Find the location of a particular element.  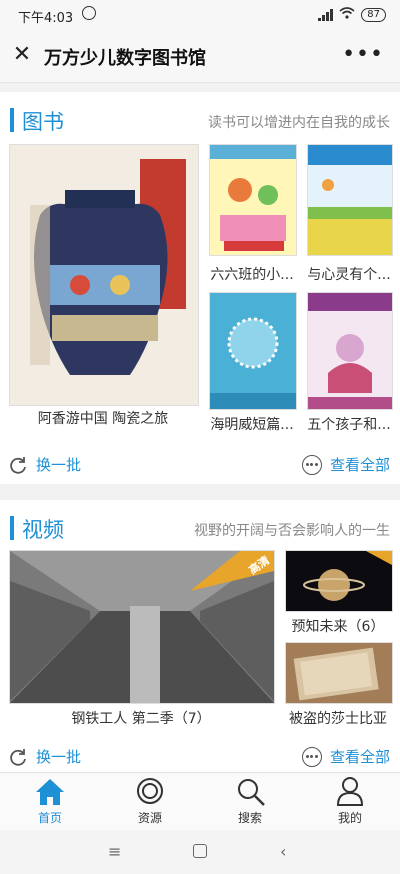

tab-mine: 我的 is located at coordinates (350, 802).